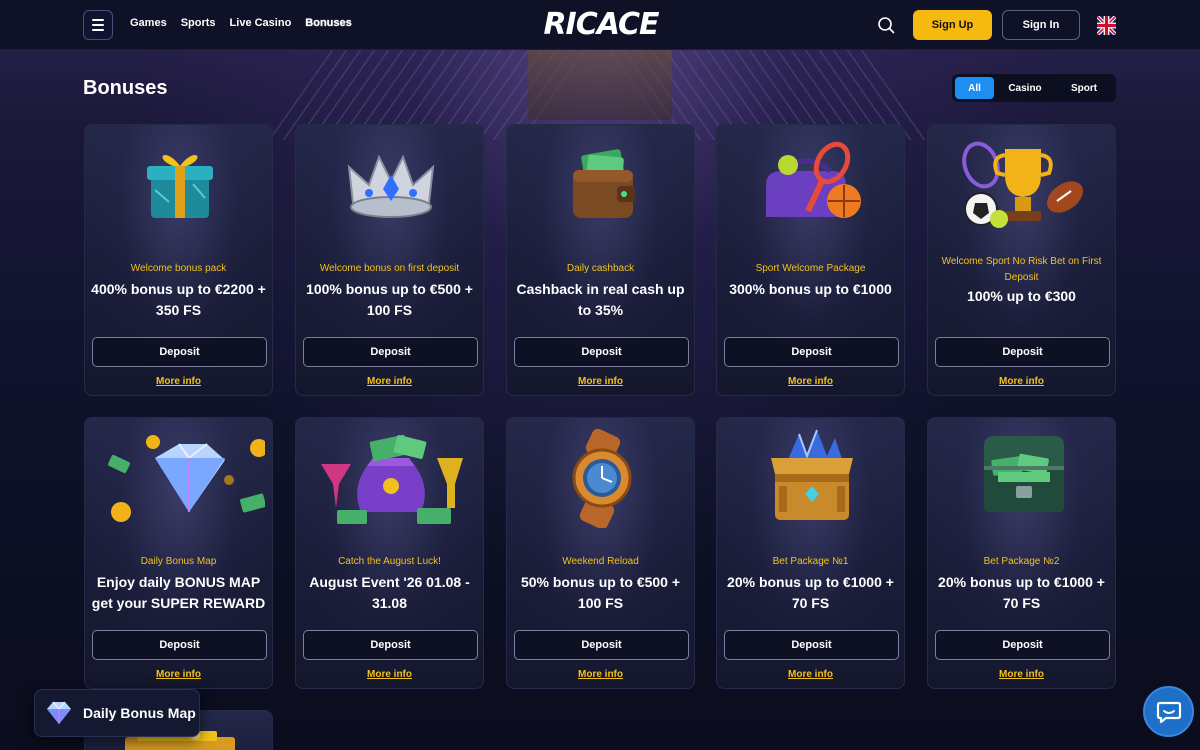  I want to click on nav-games: Games, so click(148, 23).